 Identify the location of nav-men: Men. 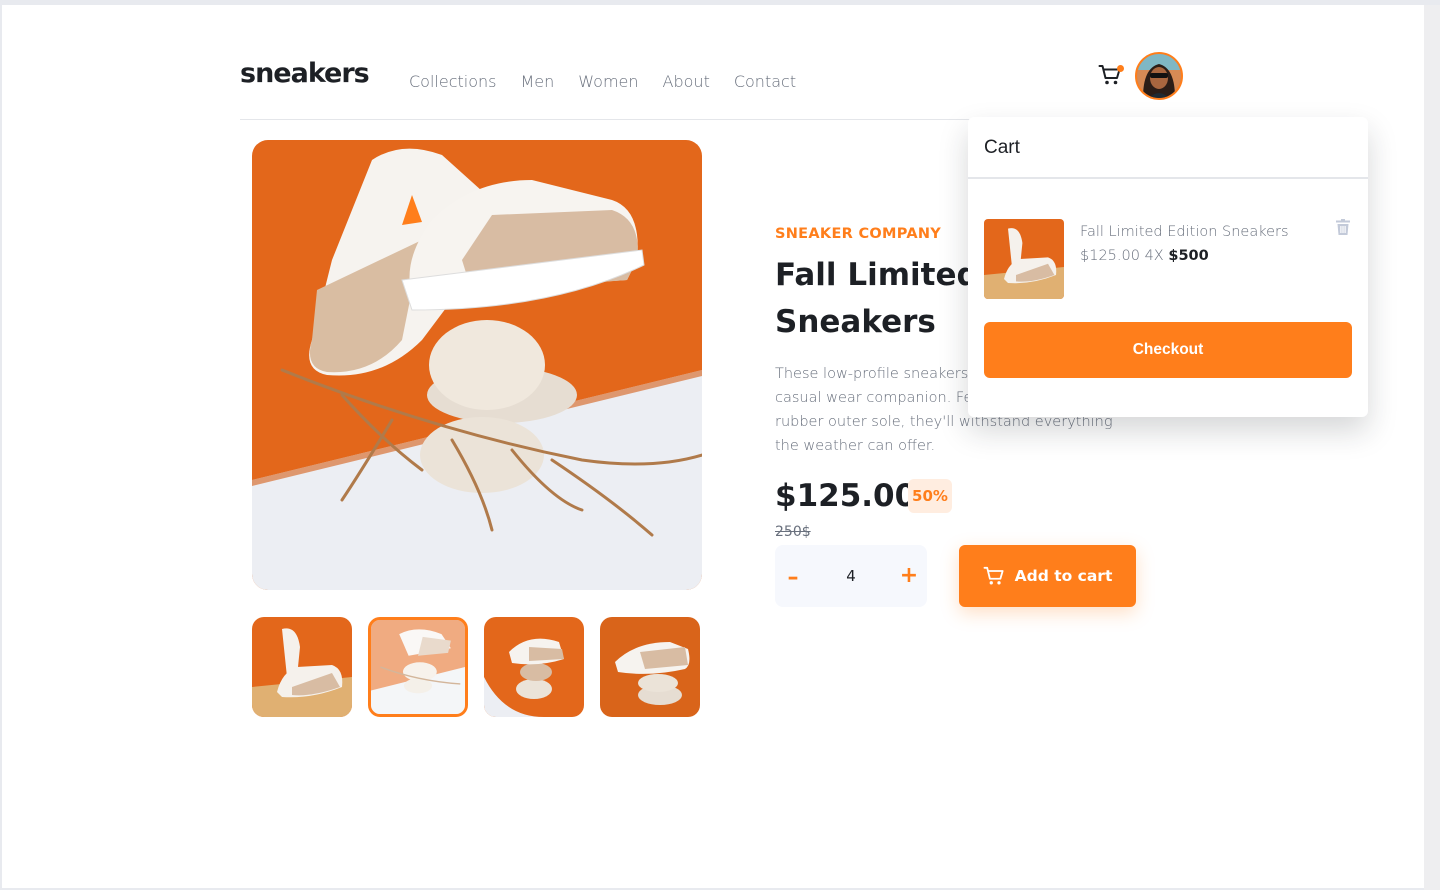
(537, 81).